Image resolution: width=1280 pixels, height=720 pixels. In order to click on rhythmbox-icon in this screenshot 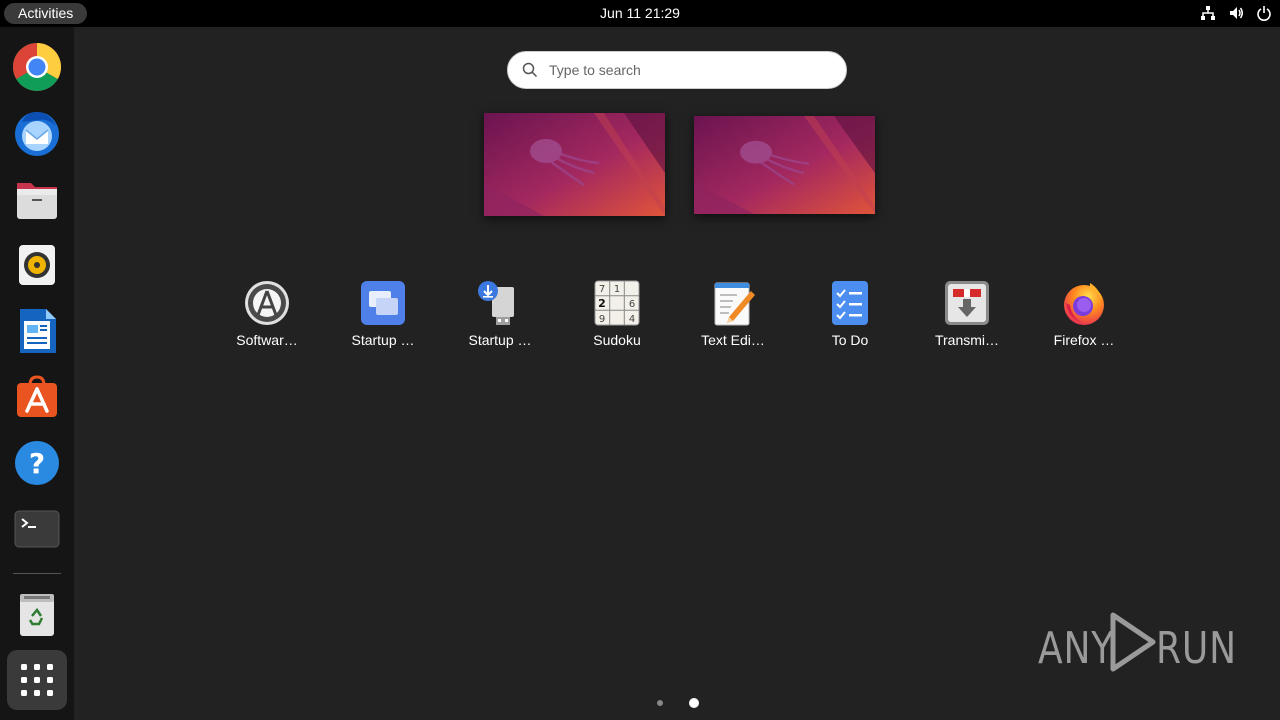, I will do `click(37, 265)`.